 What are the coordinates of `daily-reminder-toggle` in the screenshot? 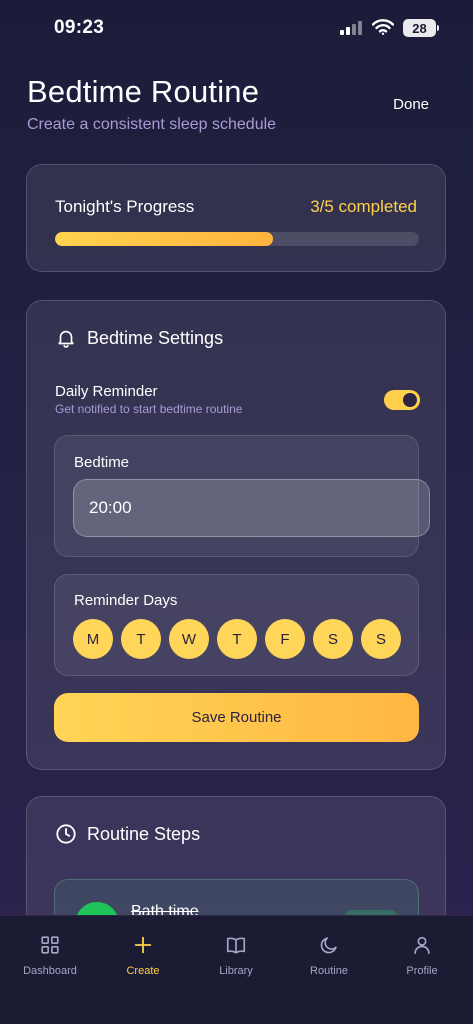 It's located at (402, 400).